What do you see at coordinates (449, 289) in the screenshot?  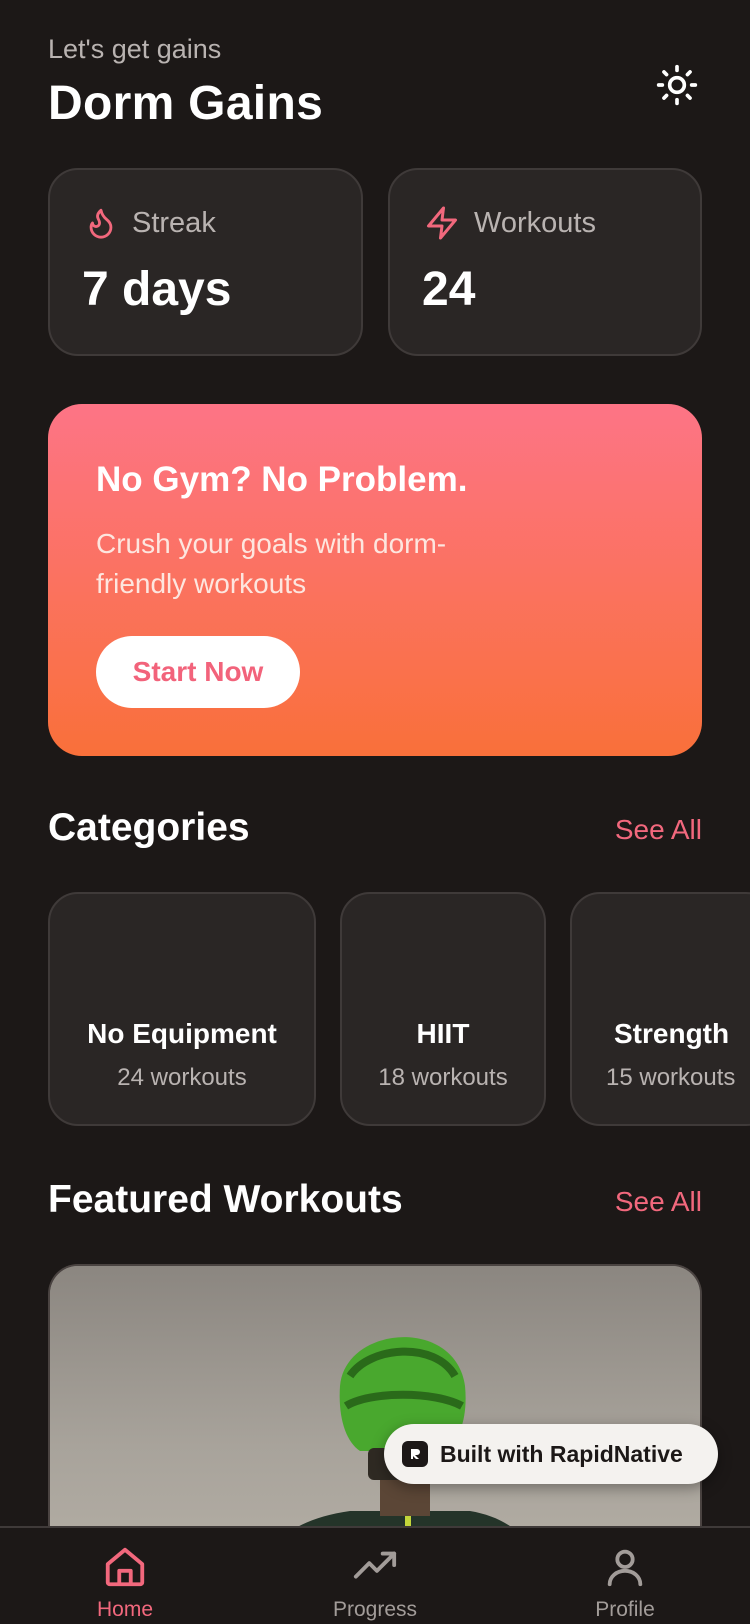 I see `workouts-value: 24` at bounding box center [449, 289].